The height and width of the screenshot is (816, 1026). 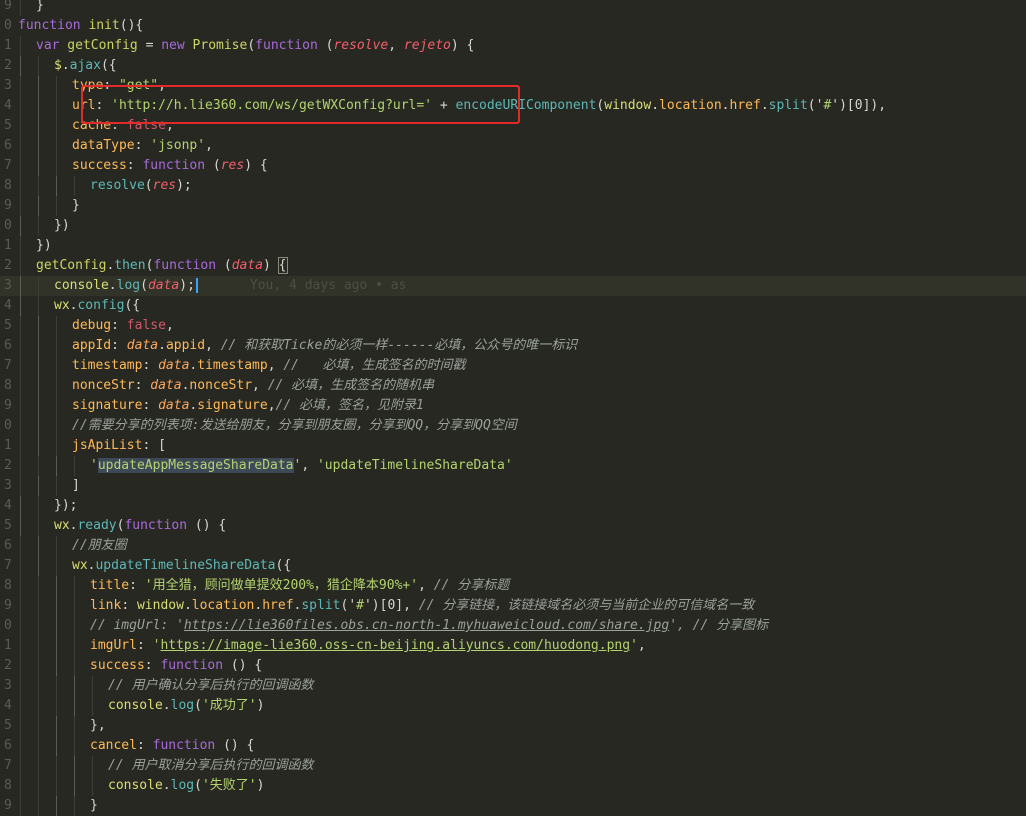 What do you see at coordinates (185, 565) in the screenshot?
I see `code-token: updateTimelineShareData` at bounding box center [185, 565].